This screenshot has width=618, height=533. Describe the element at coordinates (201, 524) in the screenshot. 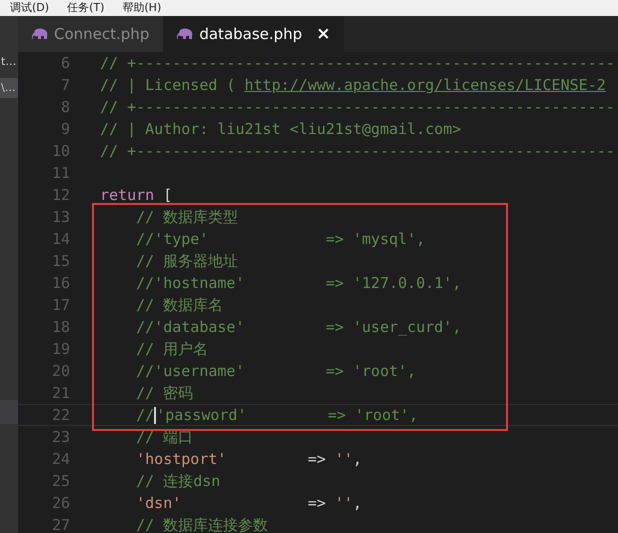

I see `code-line: // 数据库连接参数` at that location.